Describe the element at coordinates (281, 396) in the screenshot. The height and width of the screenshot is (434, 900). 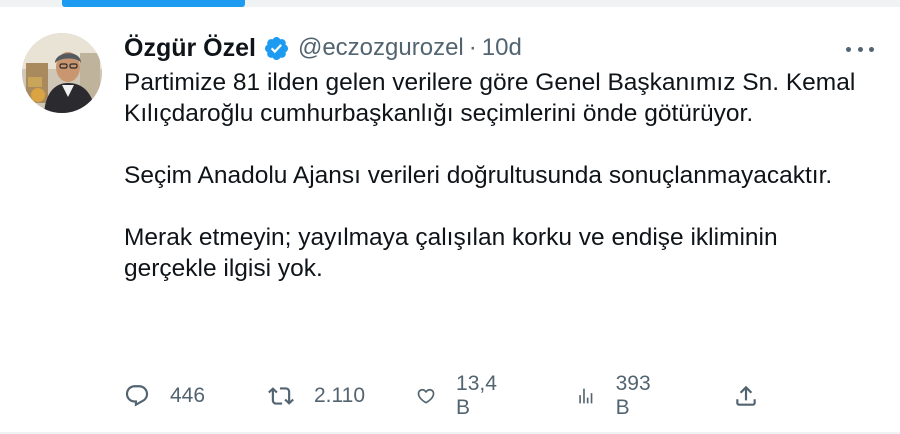
I see `retweet-icon` at that location.